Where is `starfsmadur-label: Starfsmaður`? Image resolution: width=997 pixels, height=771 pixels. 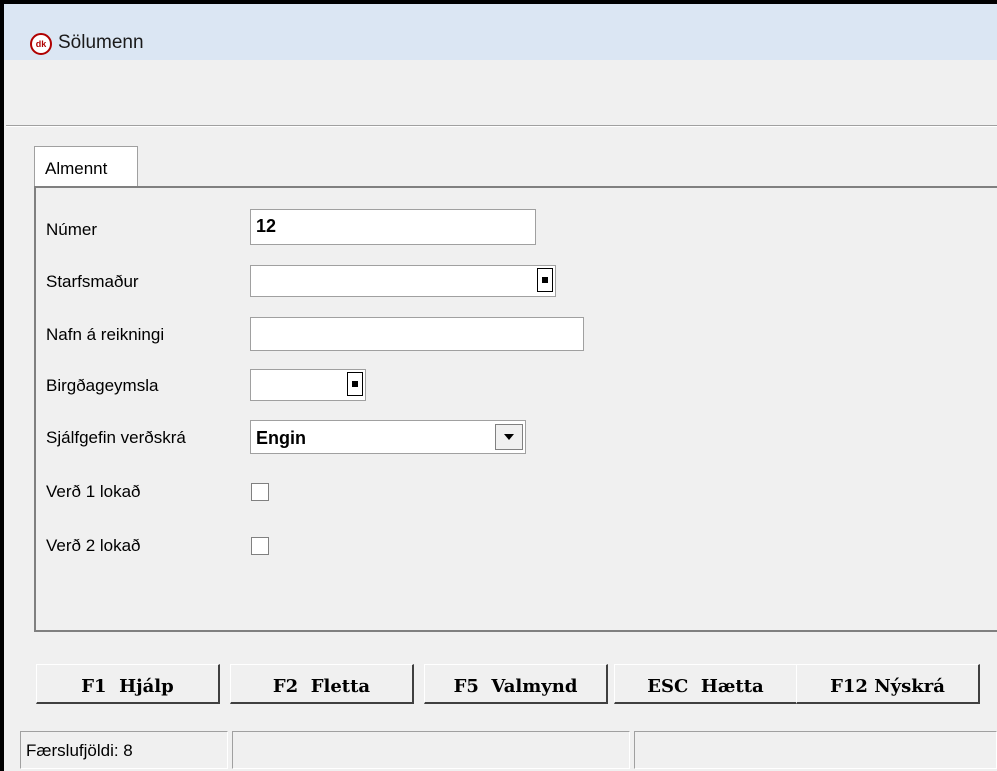
starfsmadur-label: Starfsmaður is located at coordinates (92, 281).